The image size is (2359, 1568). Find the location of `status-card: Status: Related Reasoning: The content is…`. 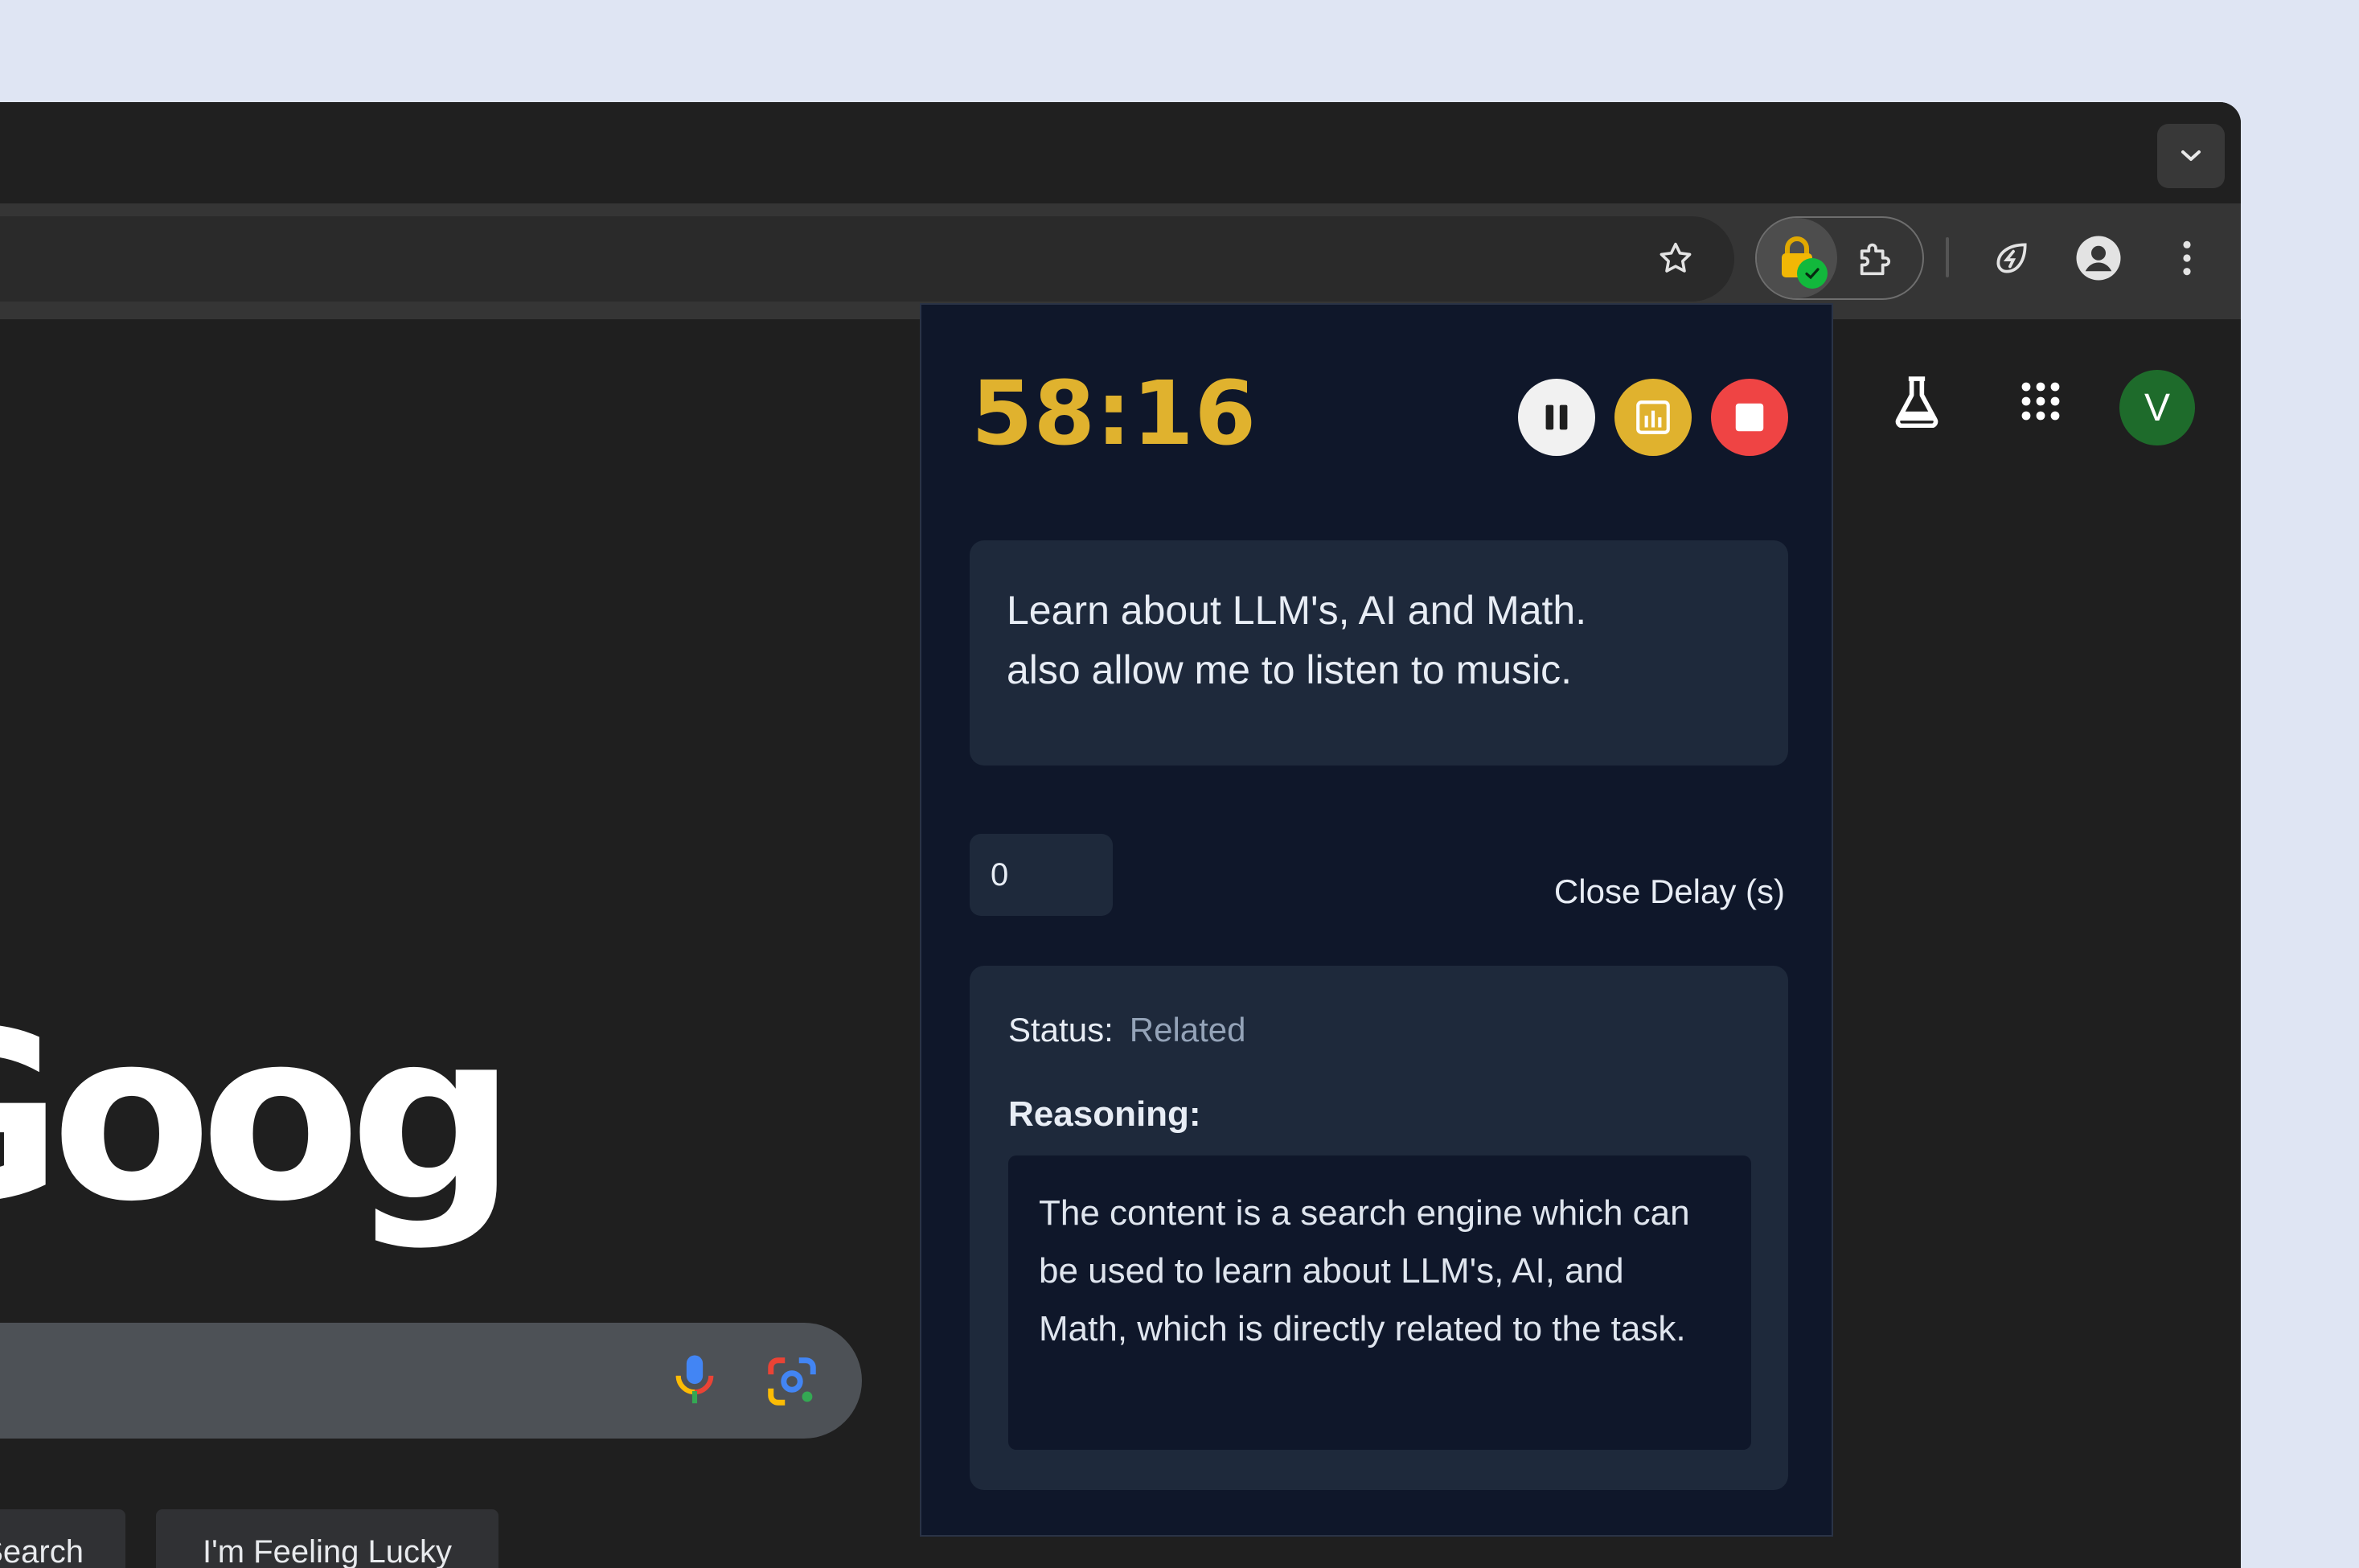

status-card: Status: Related Reasoning: The content is… is located at coordinates (1379, 1228).